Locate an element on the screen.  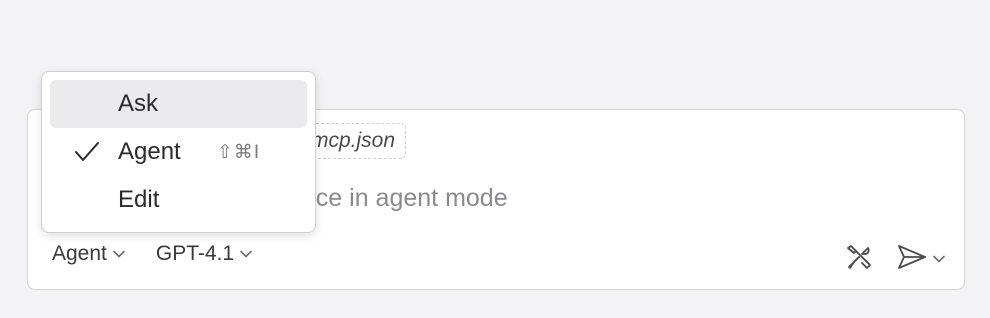
mode-picker: Agent is located at coordinates (89, 254).